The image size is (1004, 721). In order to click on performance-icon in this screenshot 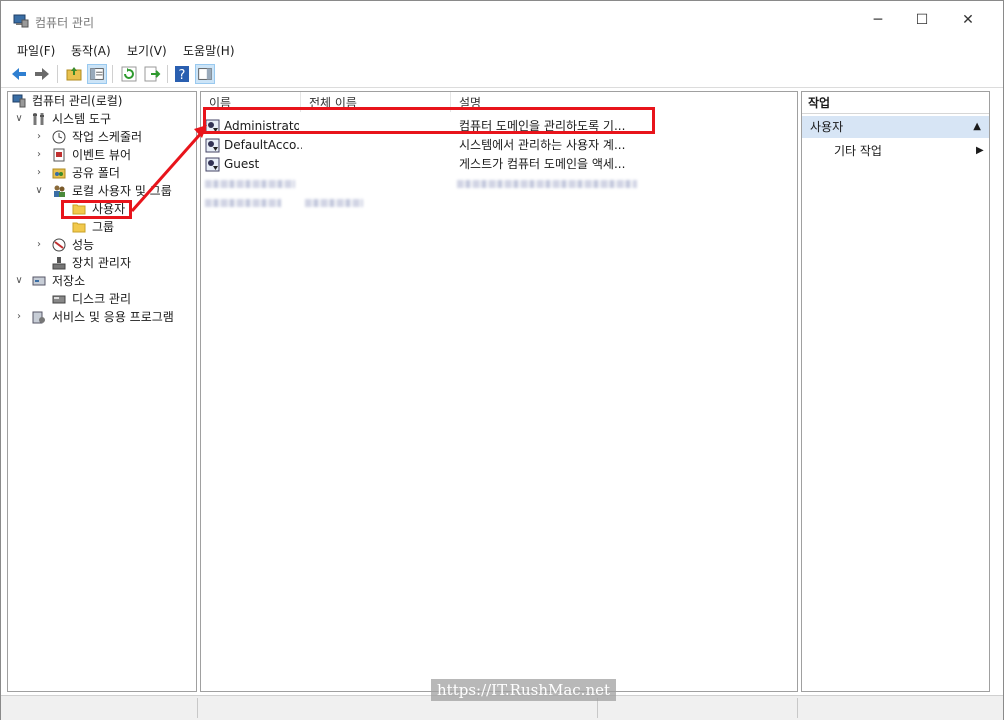, I will do `click(59, 245)`.